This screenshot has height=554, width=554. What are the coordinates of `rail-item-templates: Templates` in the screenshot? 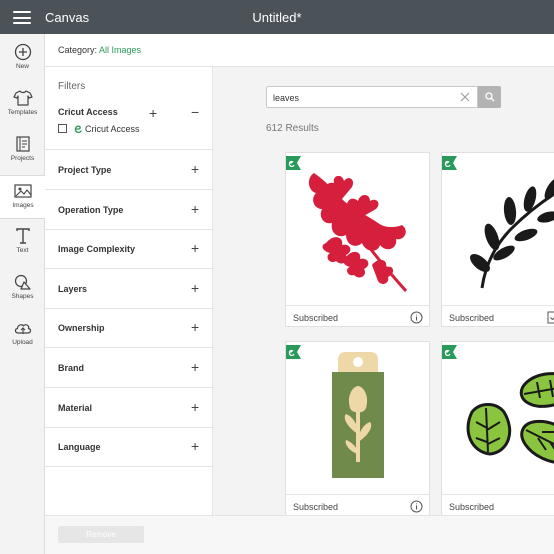 It's located at (22, 105).